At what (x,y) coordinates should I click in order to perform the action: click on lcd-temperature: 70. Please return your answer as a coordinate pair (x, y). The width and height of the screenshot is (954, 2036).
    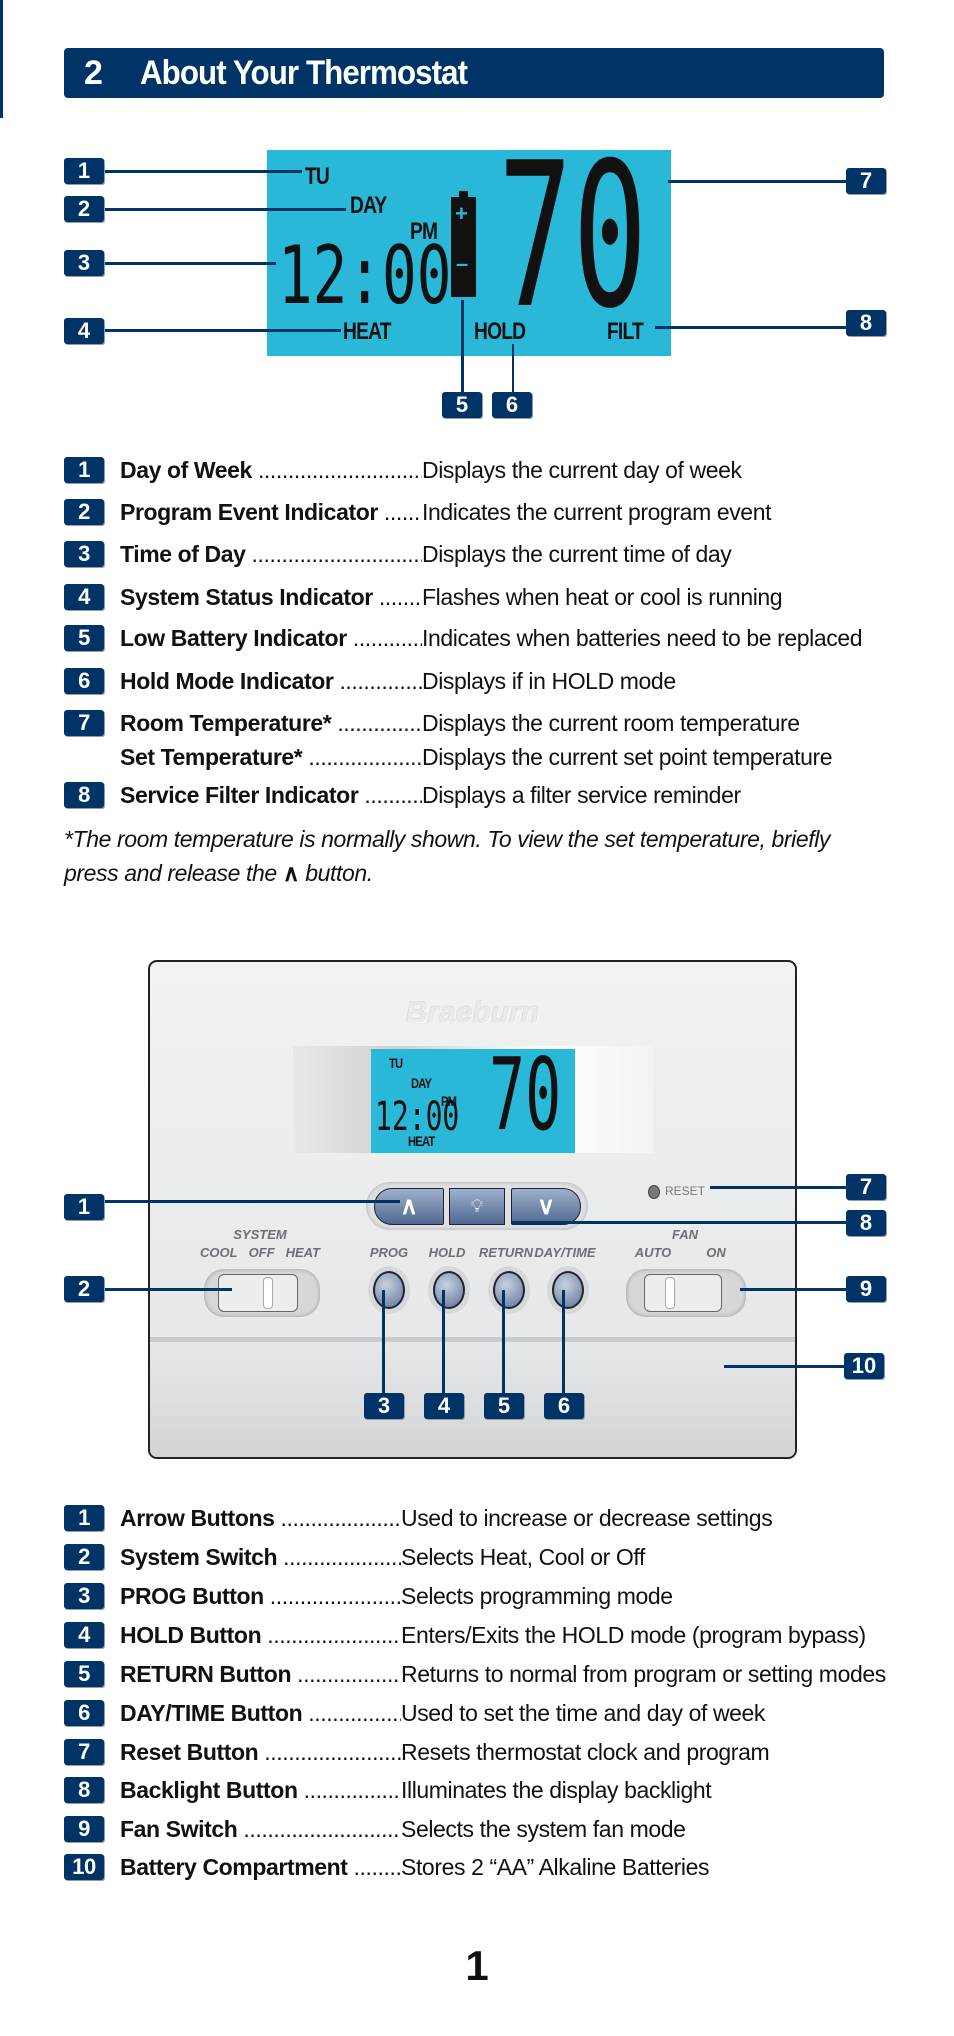
    Looking at the image, I should click on (573, 236).